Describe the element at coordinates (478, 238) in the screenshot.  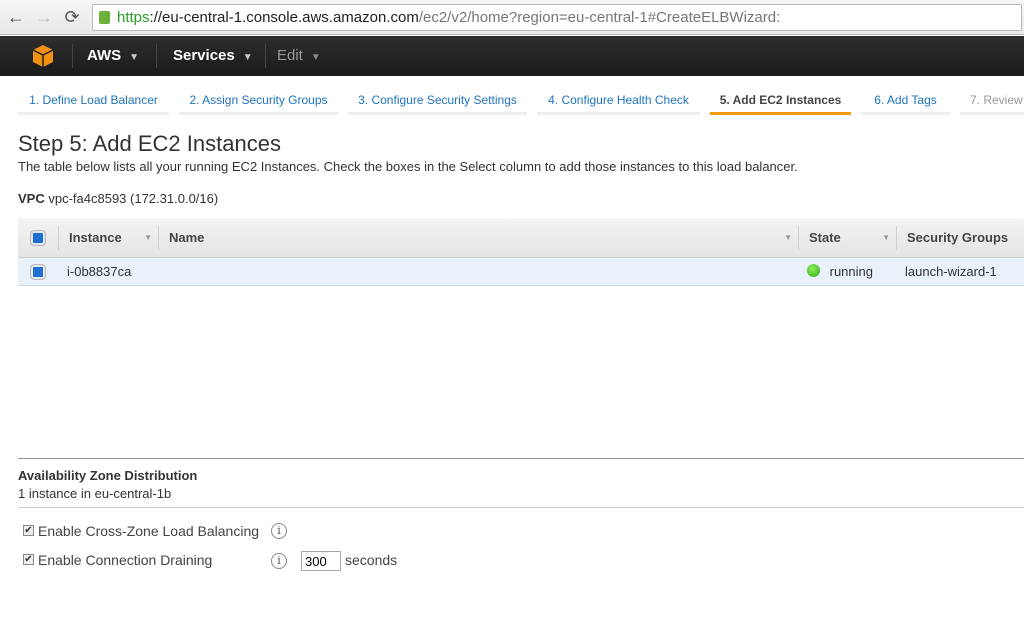
I see `column-header-name: Name ▼` at that location.